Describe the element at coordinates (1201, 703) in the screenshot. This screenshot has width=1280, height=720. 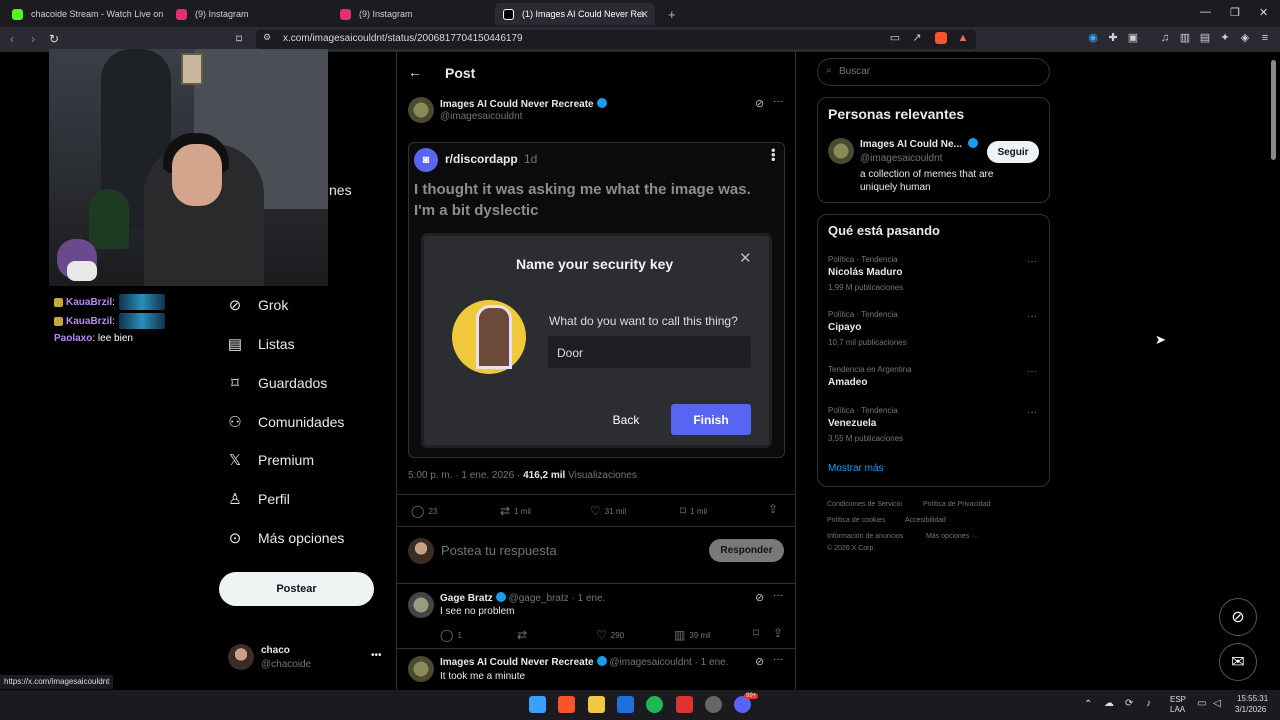
I see `network-icon: ▭` at that location.